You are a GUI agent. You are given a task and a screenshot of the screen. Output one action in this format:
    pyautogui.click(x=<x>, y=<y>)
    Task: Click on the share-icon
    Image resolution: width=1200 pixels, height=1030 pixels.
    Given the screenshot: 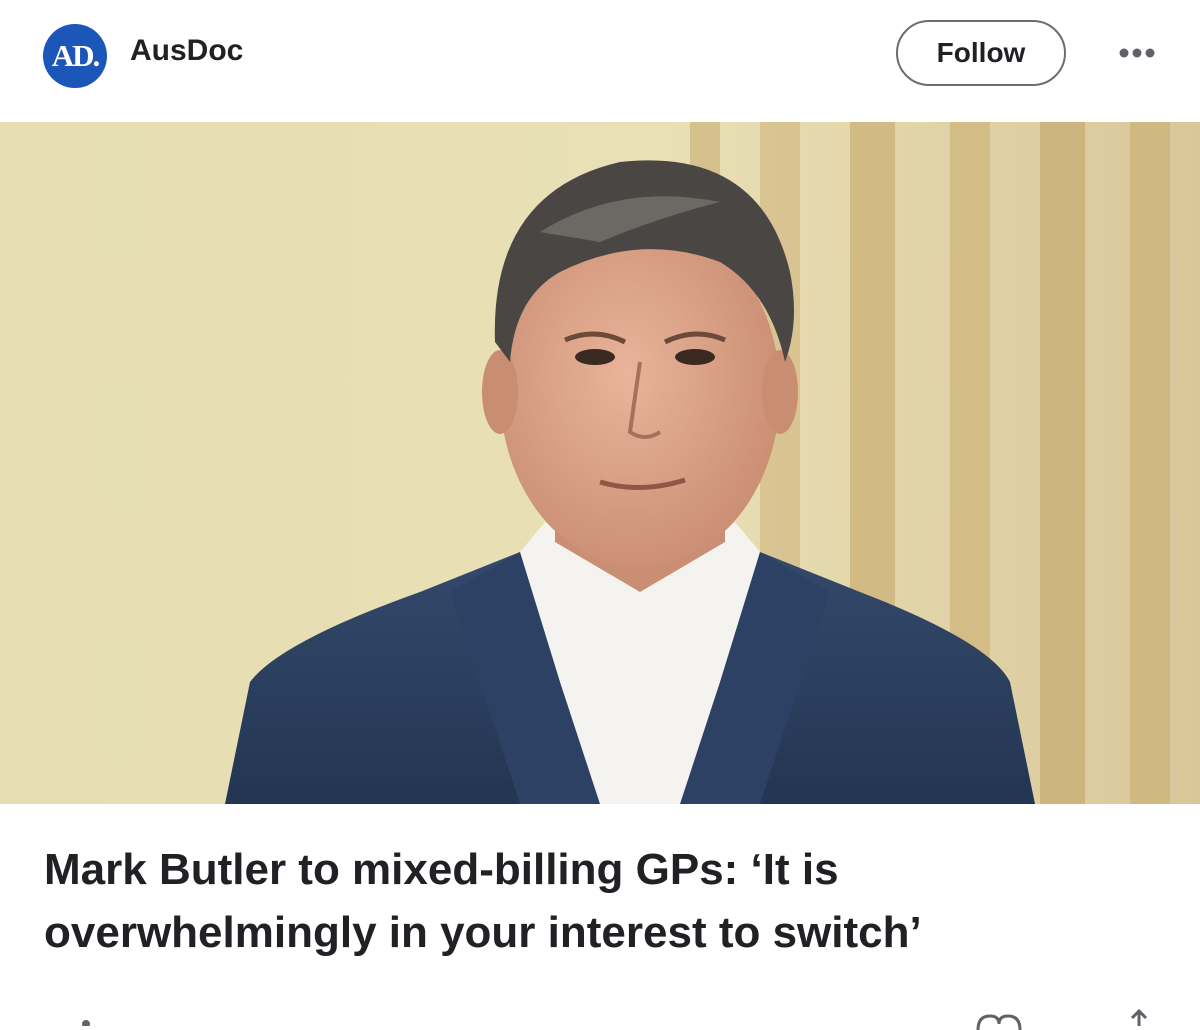 What is the action you would take?
    pyautogui.click(x=1139, y=1016)
    